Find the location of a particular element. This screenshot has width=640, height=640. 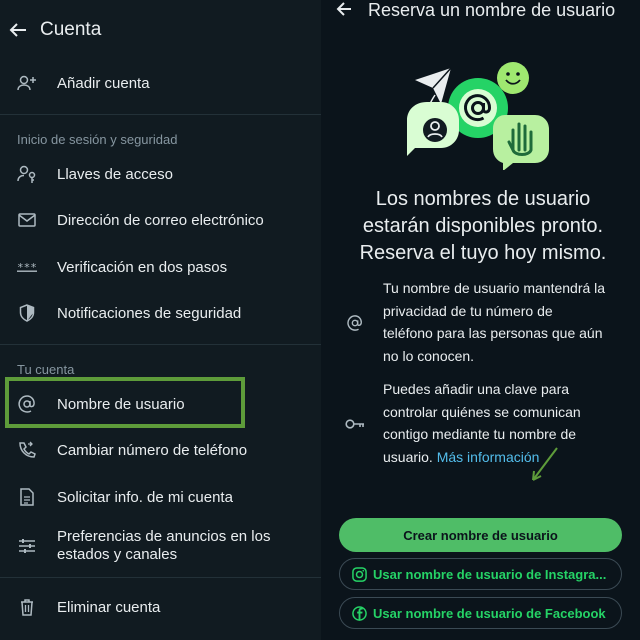

email-item: Dirección de correo electrónico is located at coordinates (160, 220).